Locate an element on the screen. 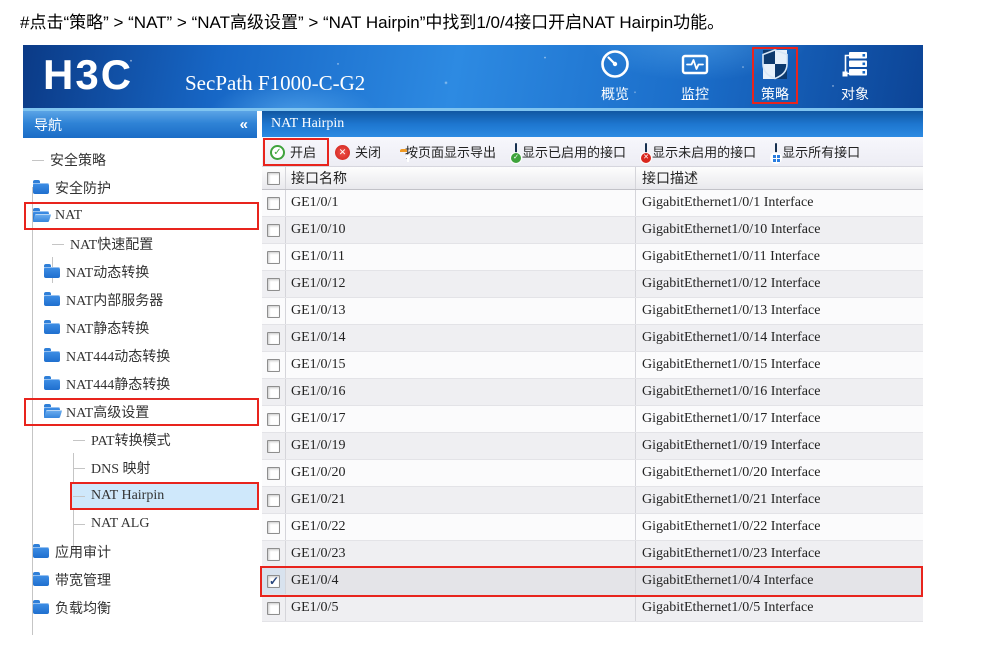 This screenshot has height=654, width=1001. interface-name-cell: GE1/0/10 is located at coordinates (461, 230).